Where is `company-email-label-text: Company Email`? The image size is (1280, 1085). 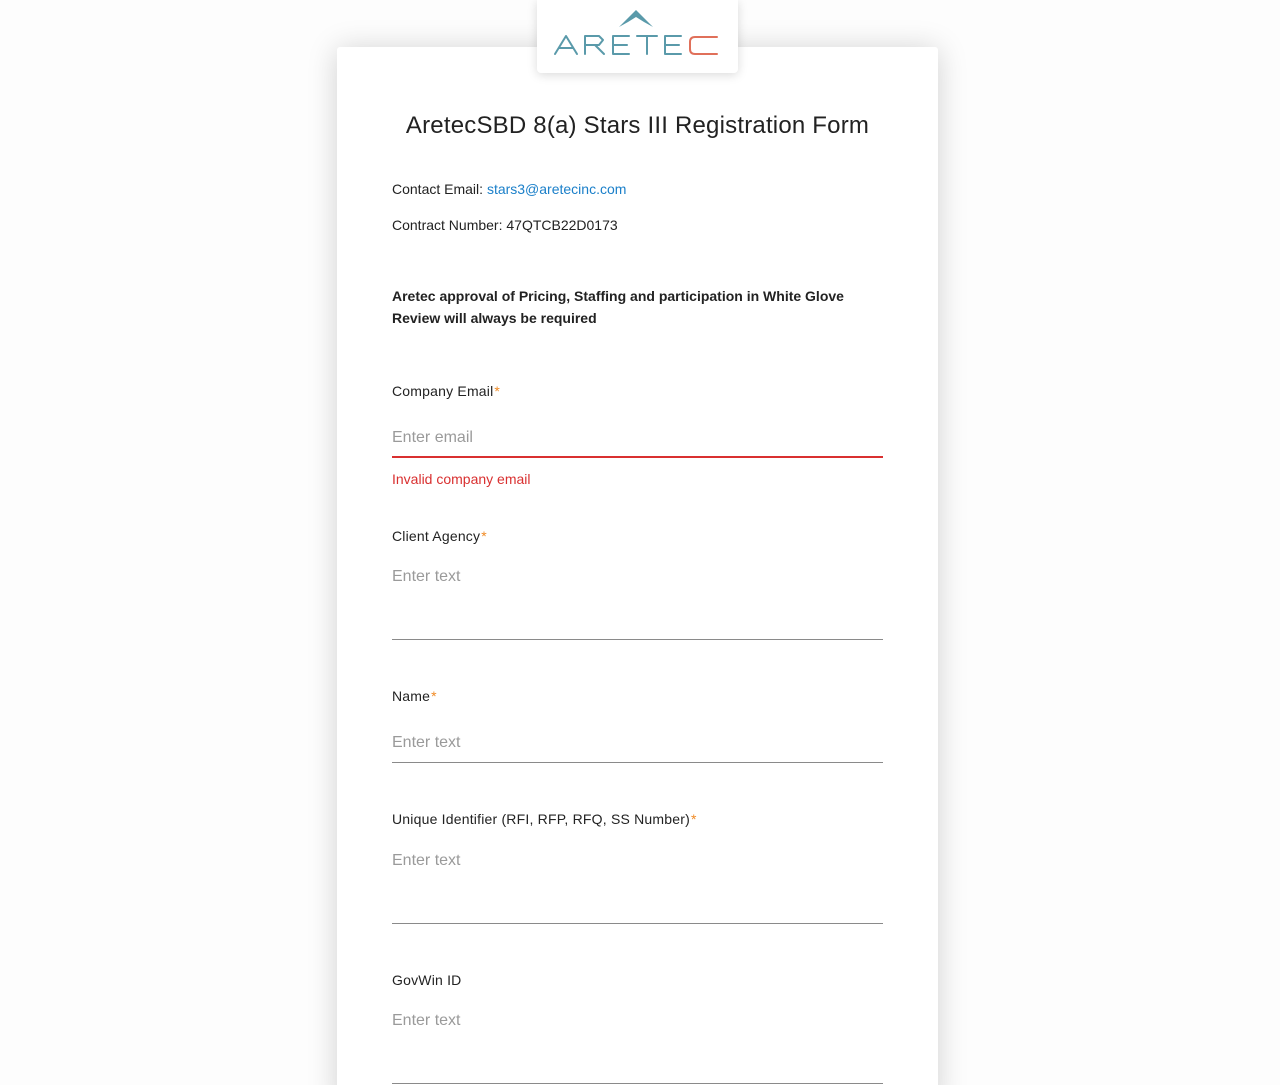 company-email-label-text: Company Email is located at coordinates (443, 391).